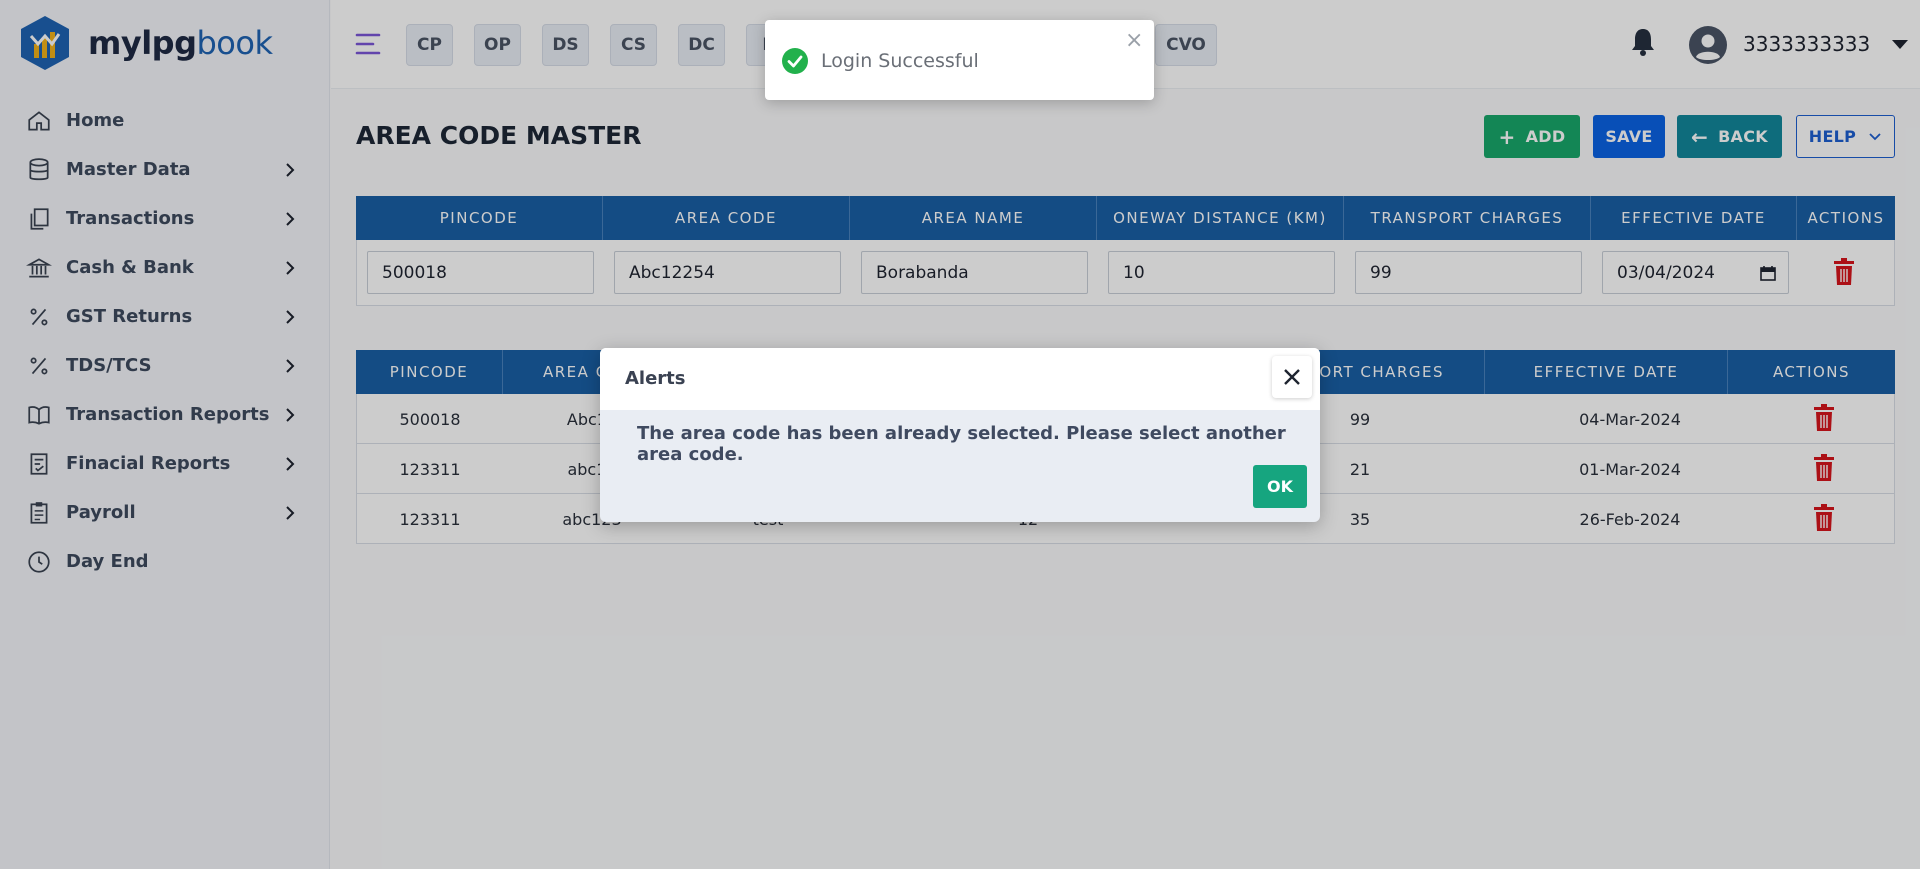 Image resolution: width=1920 pixels, height=869 pixels. I want to click on alert-close-button, so click(1292, 377).